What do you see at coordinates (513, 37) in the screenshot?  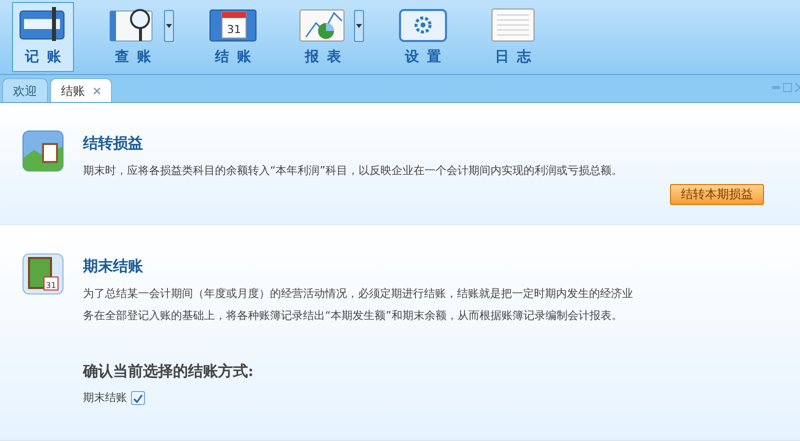 I see `toolbar-button: 日志` at bounding box center [513, 37].